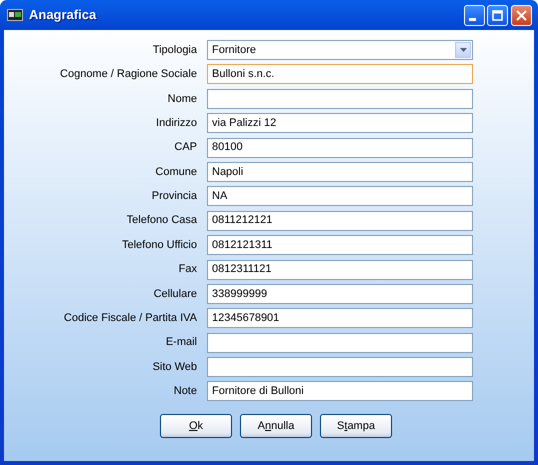 The image size is (538, 465). Describe the element at coordinates (129, 318) in the screenshot. I see `field-label: Codice Fiscale / Partita IVA` at that location.